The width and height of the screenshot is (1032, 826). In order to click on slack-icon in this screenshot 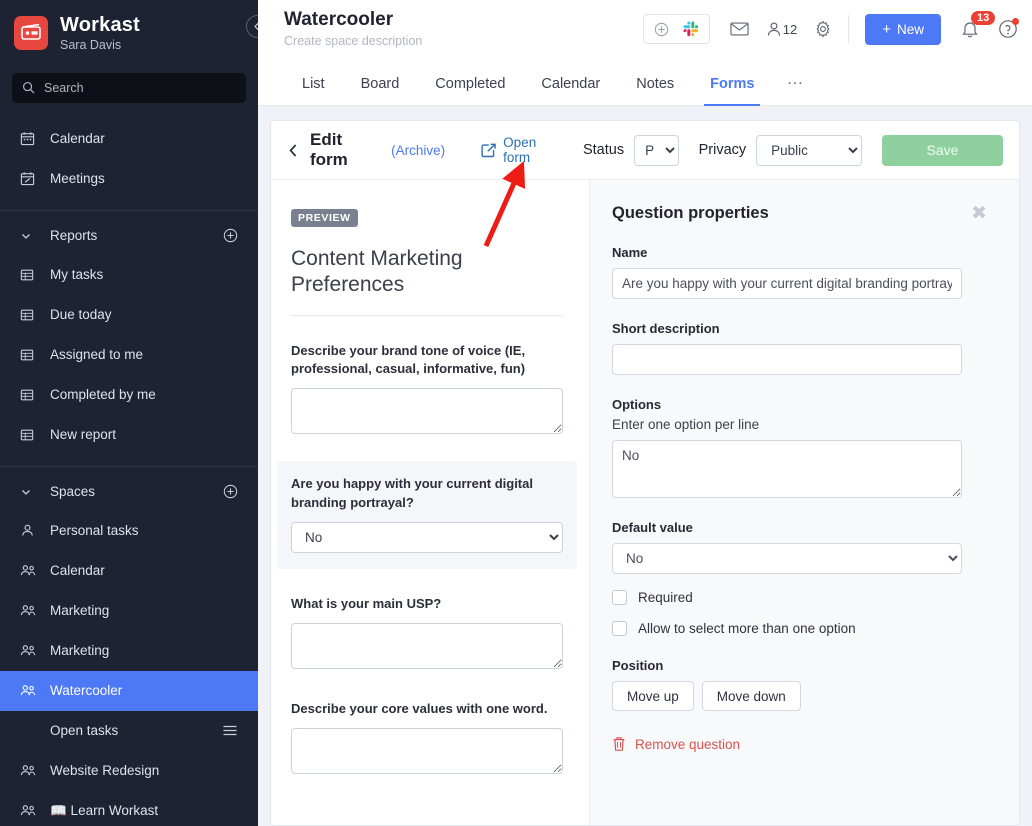, I will do `click(691, 29)`.